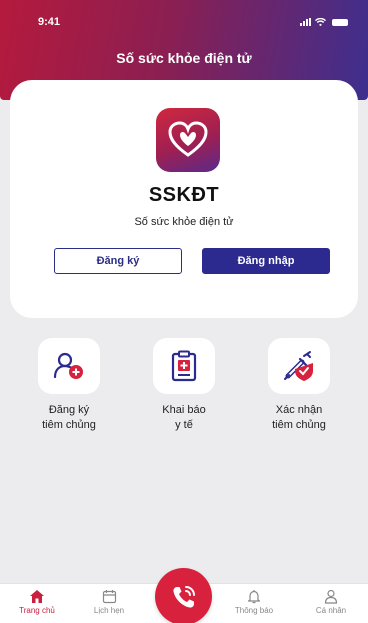  Describe the element at coordinates (254, 596) in the screenshot. I see `bell-icon` at that location.